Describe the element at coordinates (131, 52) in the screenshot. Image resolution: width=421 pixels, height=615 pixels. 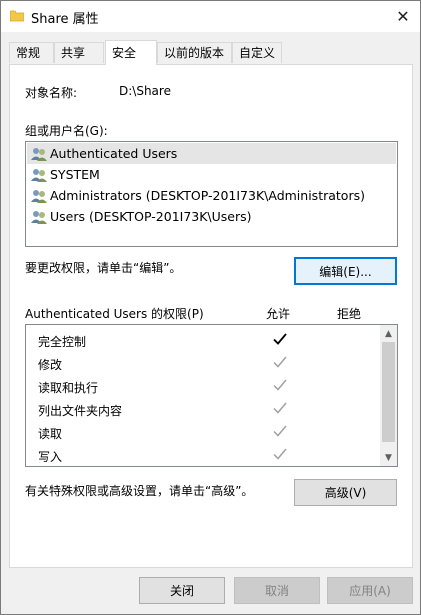
I see `tab-security: 安全` at that location.